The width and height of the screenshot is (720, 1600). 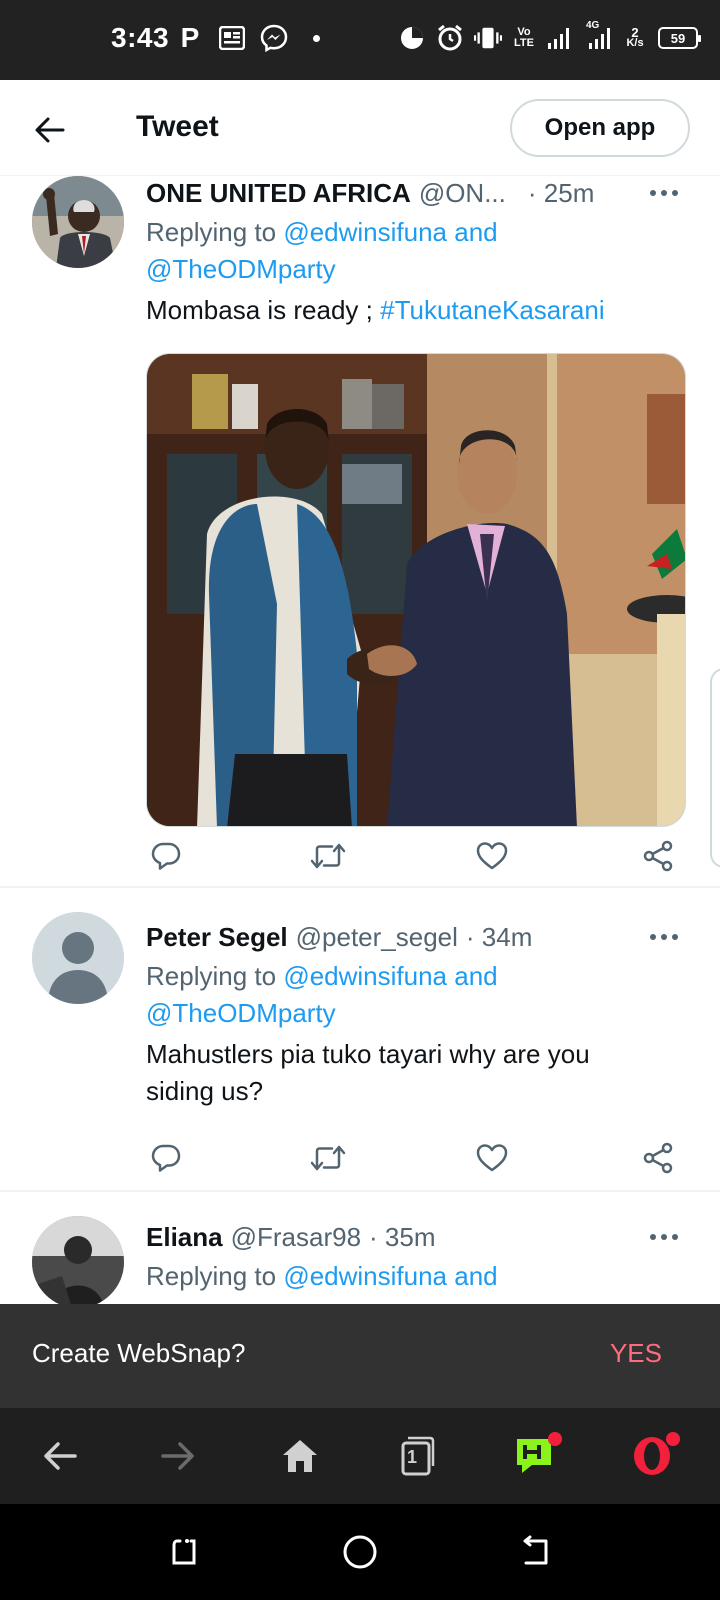 What do you see at coordinates (316, 38) in the screenshot?
I see `dot-icon` at bounding box center [316, 38].